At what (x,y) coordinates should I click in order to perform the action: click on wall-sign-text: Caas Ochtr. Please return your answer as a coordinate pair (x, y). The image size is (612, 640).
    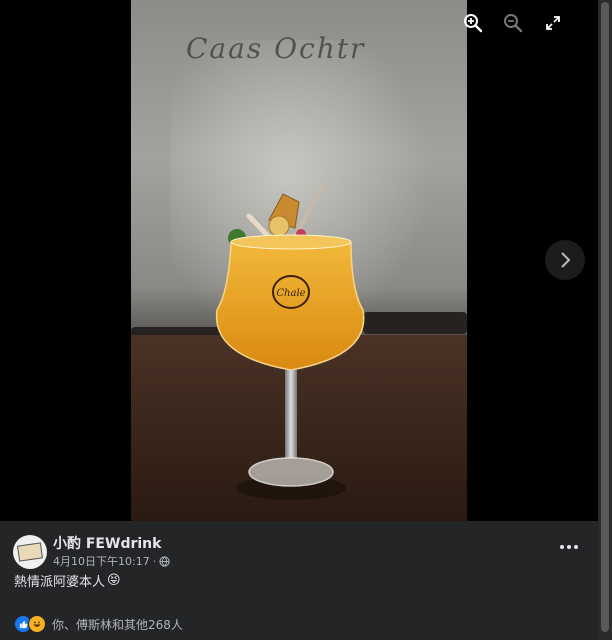
    Looking at the image, I should click on (276, 48).